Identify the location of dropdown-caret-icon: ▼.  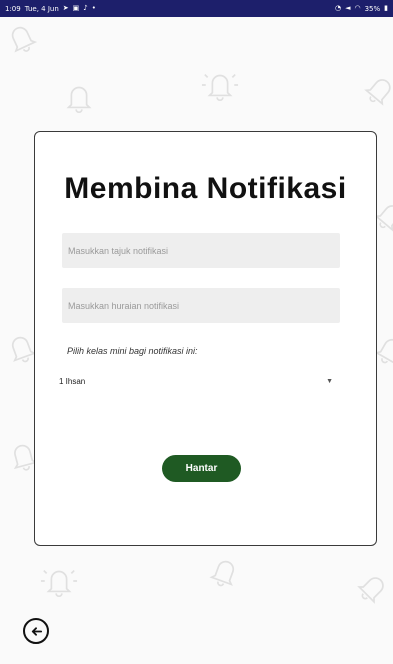
(329, 381).